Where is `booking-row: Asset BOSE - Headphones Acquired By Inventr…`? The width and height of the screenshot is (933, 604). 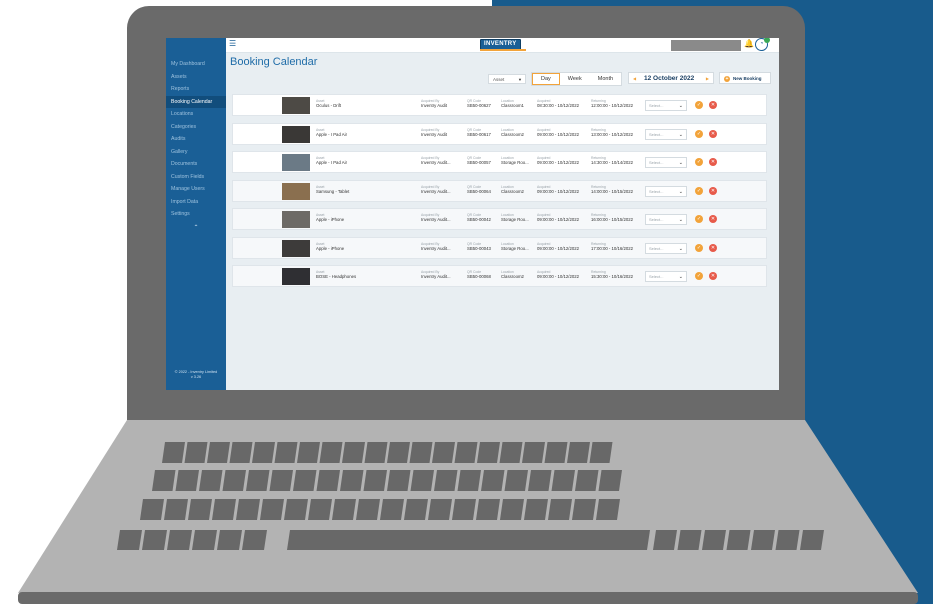
booking-row: Asset BOSE - Headphones Acquired By Inventr… is located at coordinates (499, 276).